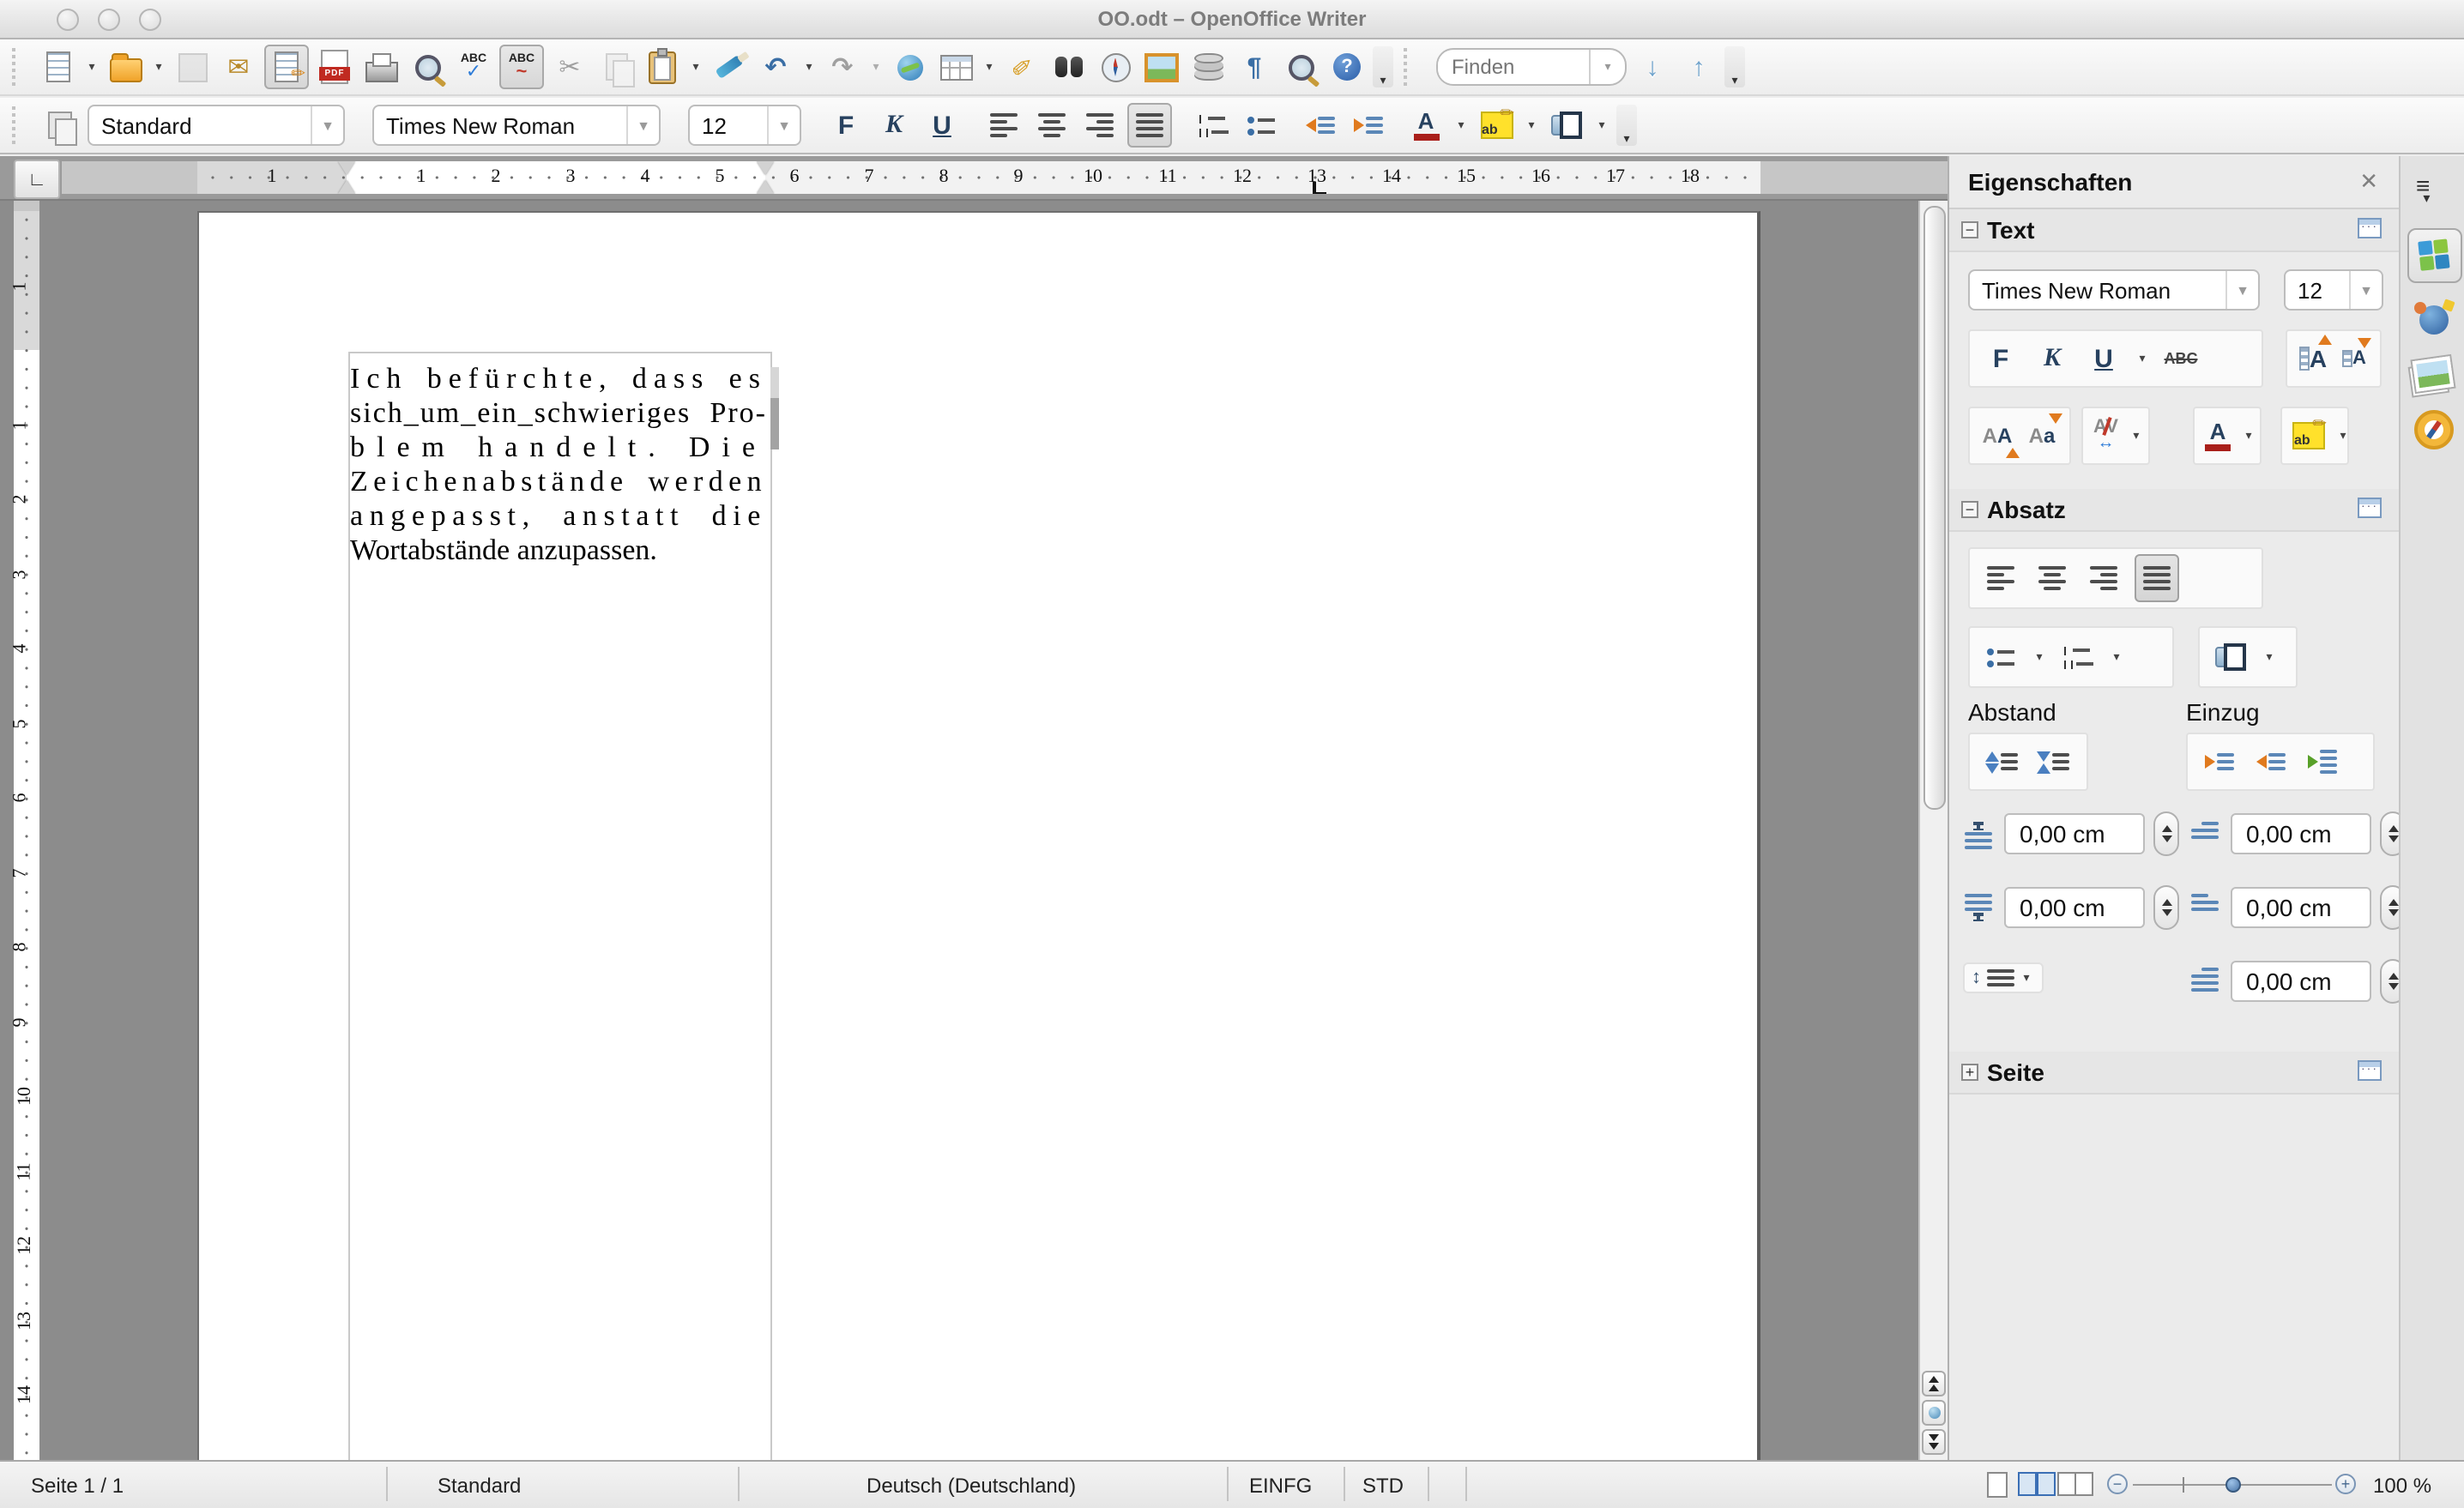 The height and width of the screenshot is (1508, 2464). I want to click on find-replace-button, so click(1069, 66).